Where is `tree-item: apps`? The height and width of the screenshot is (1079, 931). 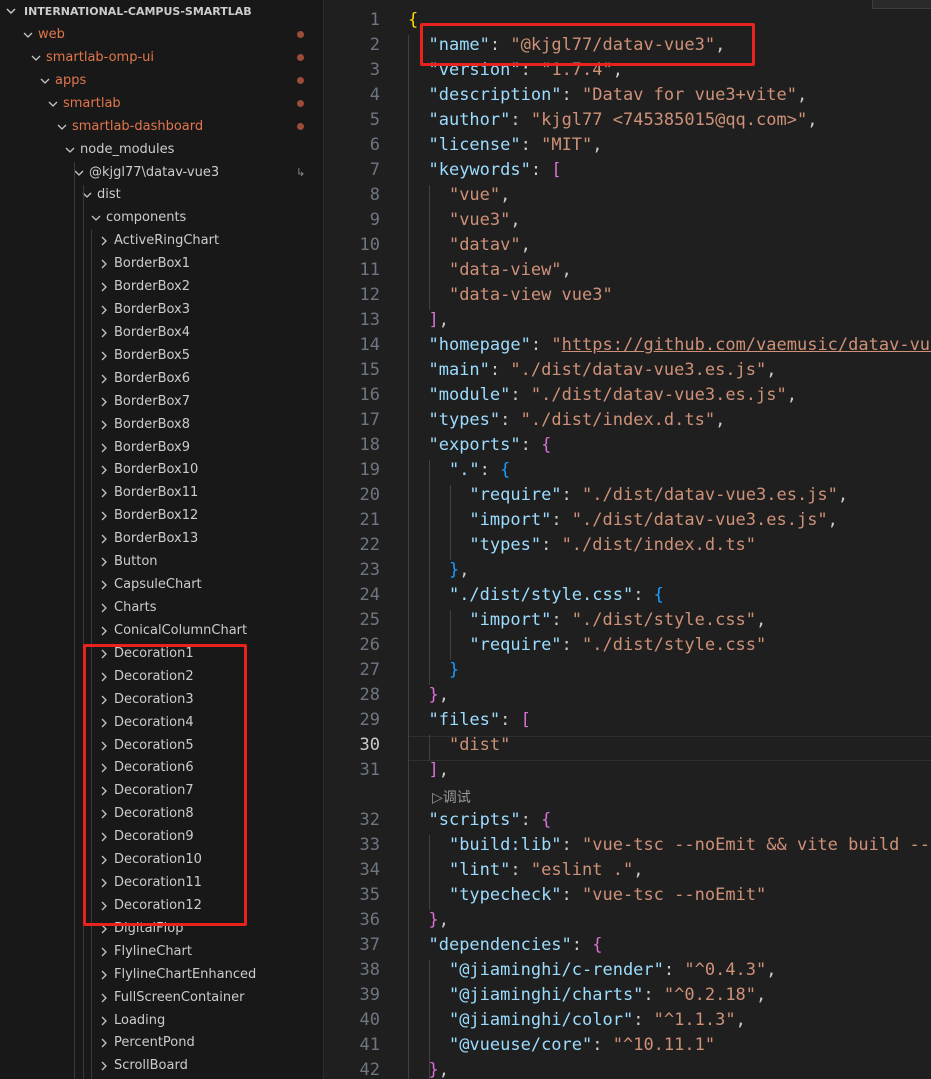 tree-item: apps is located at coordinates (161, 80).